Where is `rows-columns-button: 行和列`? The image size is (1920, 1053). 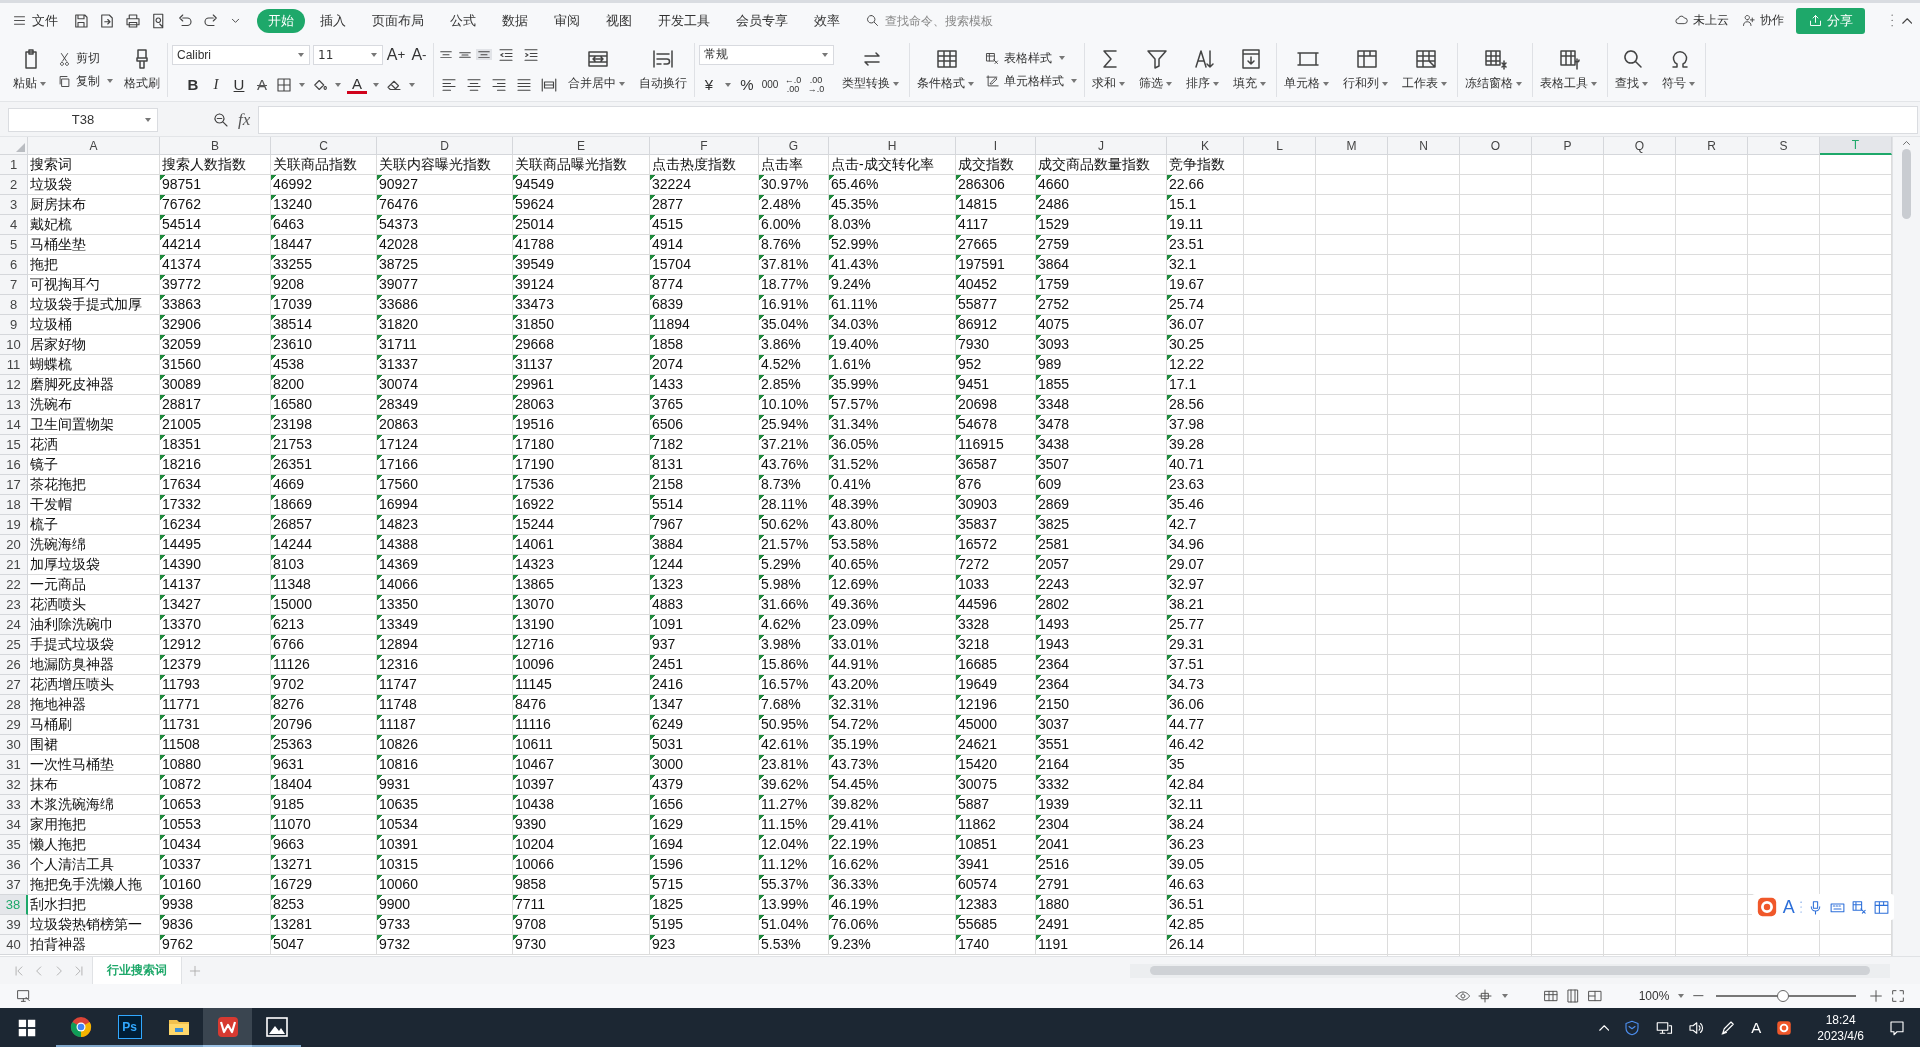 rows-columns-button: 行和列 is located at coordinates (1367, 69).